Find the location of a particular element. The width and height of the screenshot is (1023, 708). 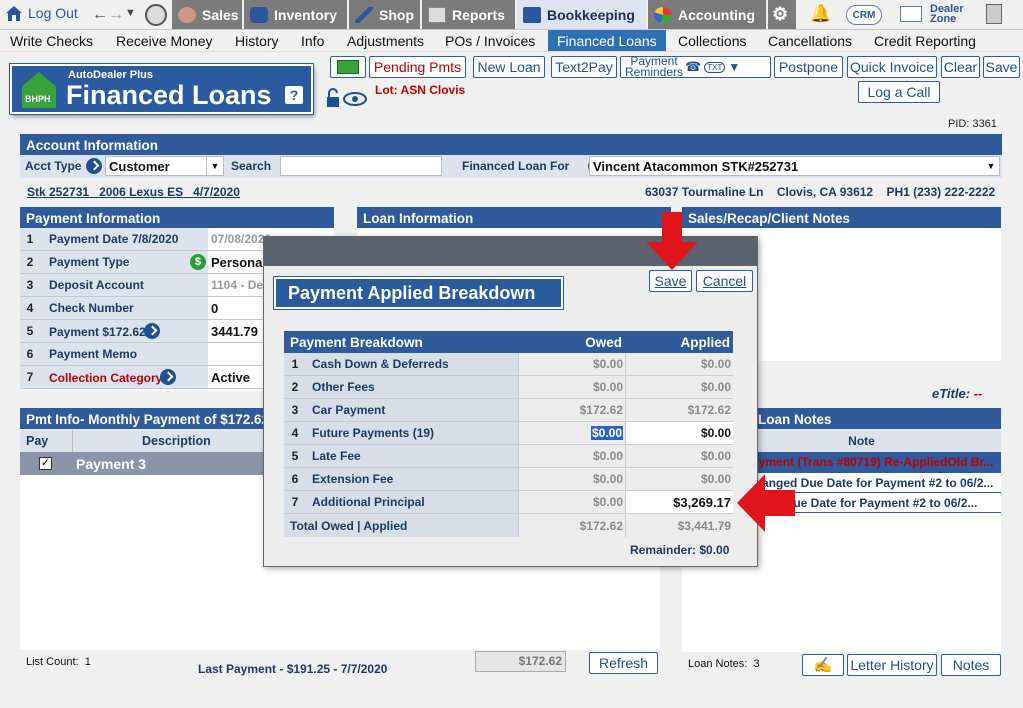

nav-accounting: Accounting is located at coordinates (707, 14).